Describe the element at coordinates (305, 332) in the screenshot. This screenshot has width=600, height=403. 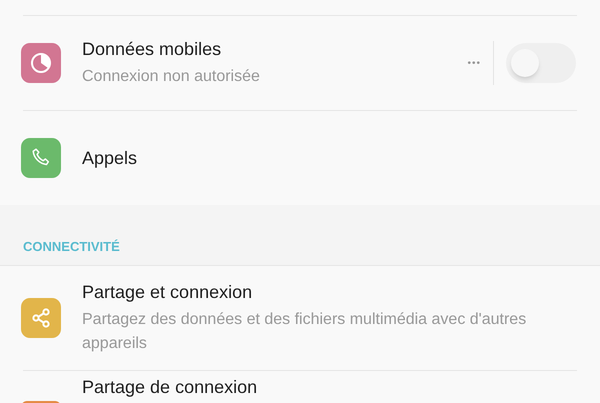
I see `item-subtitle: Partagez des données et des fichiers multimédia avec d'autres appareils` at that location.